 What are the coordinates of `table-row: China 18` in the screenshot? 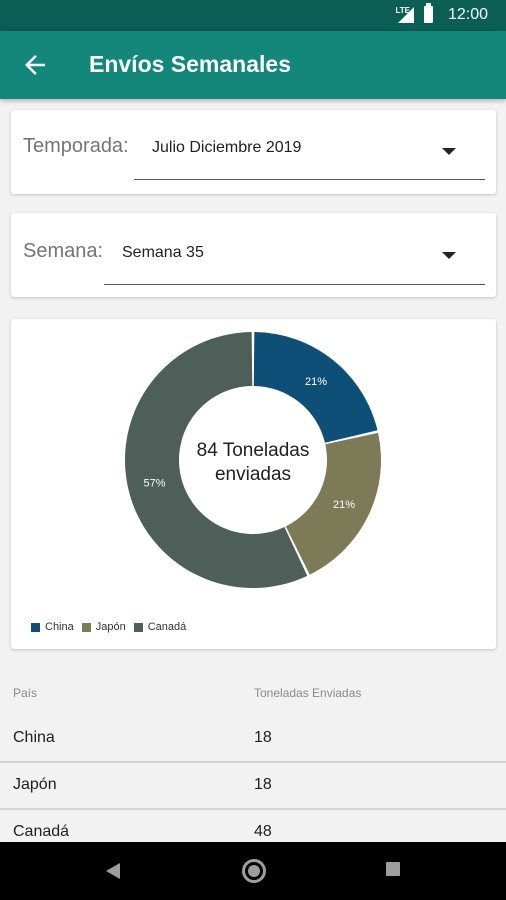 It's located at (253, 739).